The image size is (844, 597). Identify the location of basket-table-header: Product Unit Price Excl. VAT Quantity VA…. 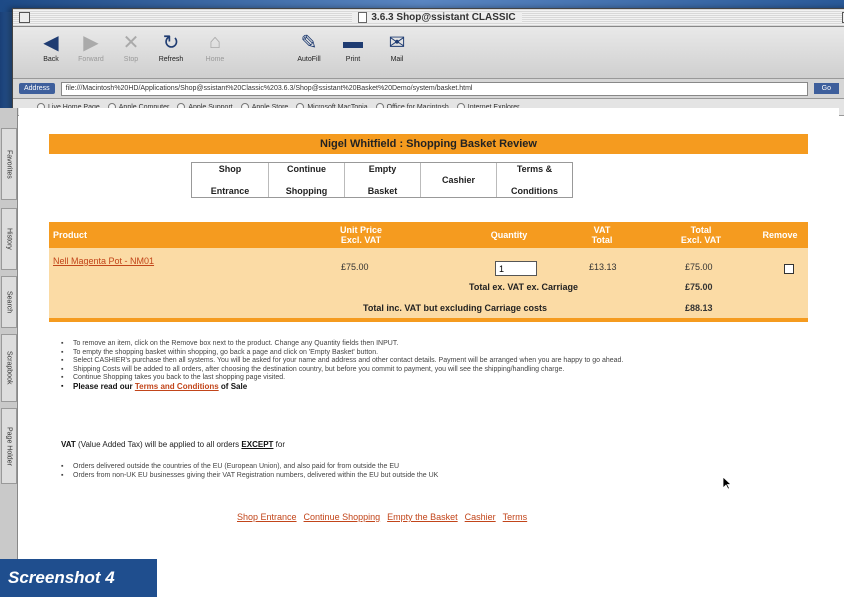
(428, 235).